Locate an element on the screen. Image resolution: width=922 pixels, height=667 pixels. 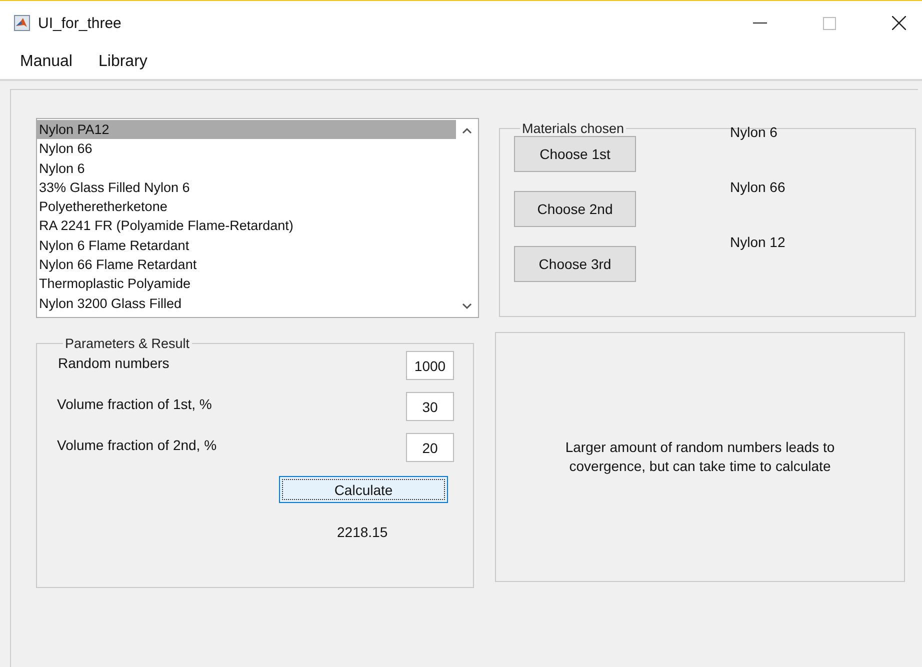
input-field: 1000 is located at coordinates (430, 365).